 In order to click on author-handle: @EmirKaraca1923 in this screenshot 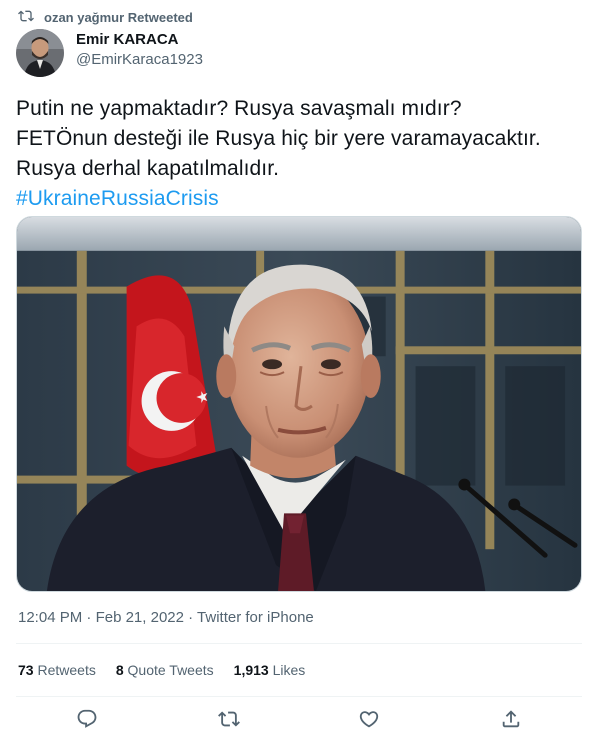, I will do `click(139, 60)`.